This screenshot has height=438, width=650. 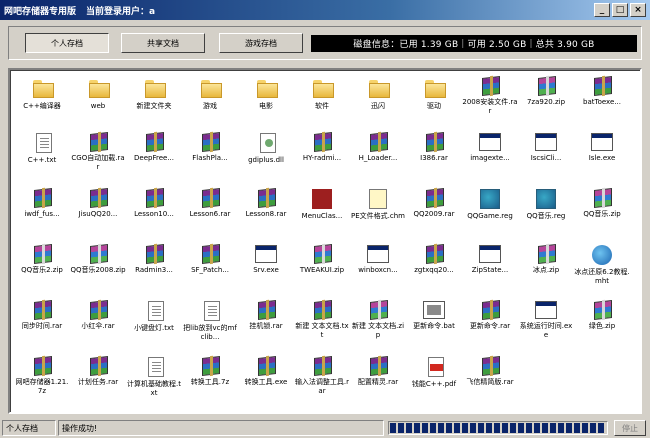 What do you see at coordinates (638, 10) in the screenshot?
I see `close-button: ×` at bounding box center [638, 10].